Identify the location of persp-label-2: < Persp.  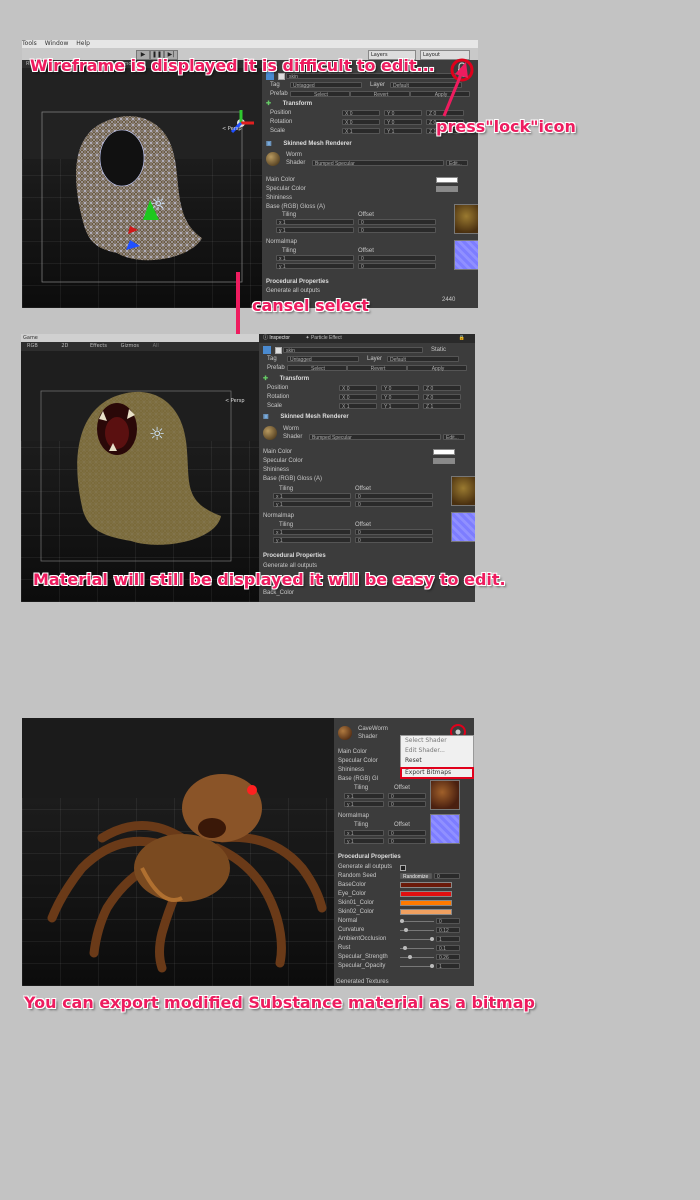
(235, 401).